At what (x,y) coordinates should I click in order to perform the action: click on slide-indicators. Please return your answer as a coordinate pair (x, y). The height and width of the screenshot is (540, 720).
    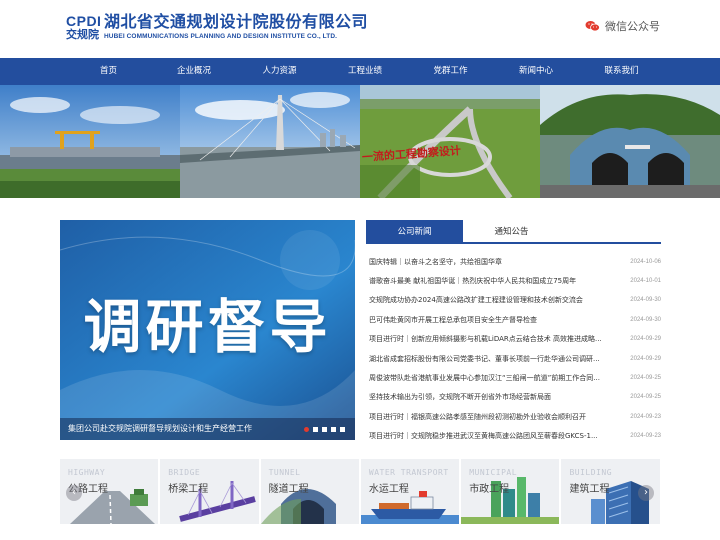
    Looking at the image, I should click on (324, 429).